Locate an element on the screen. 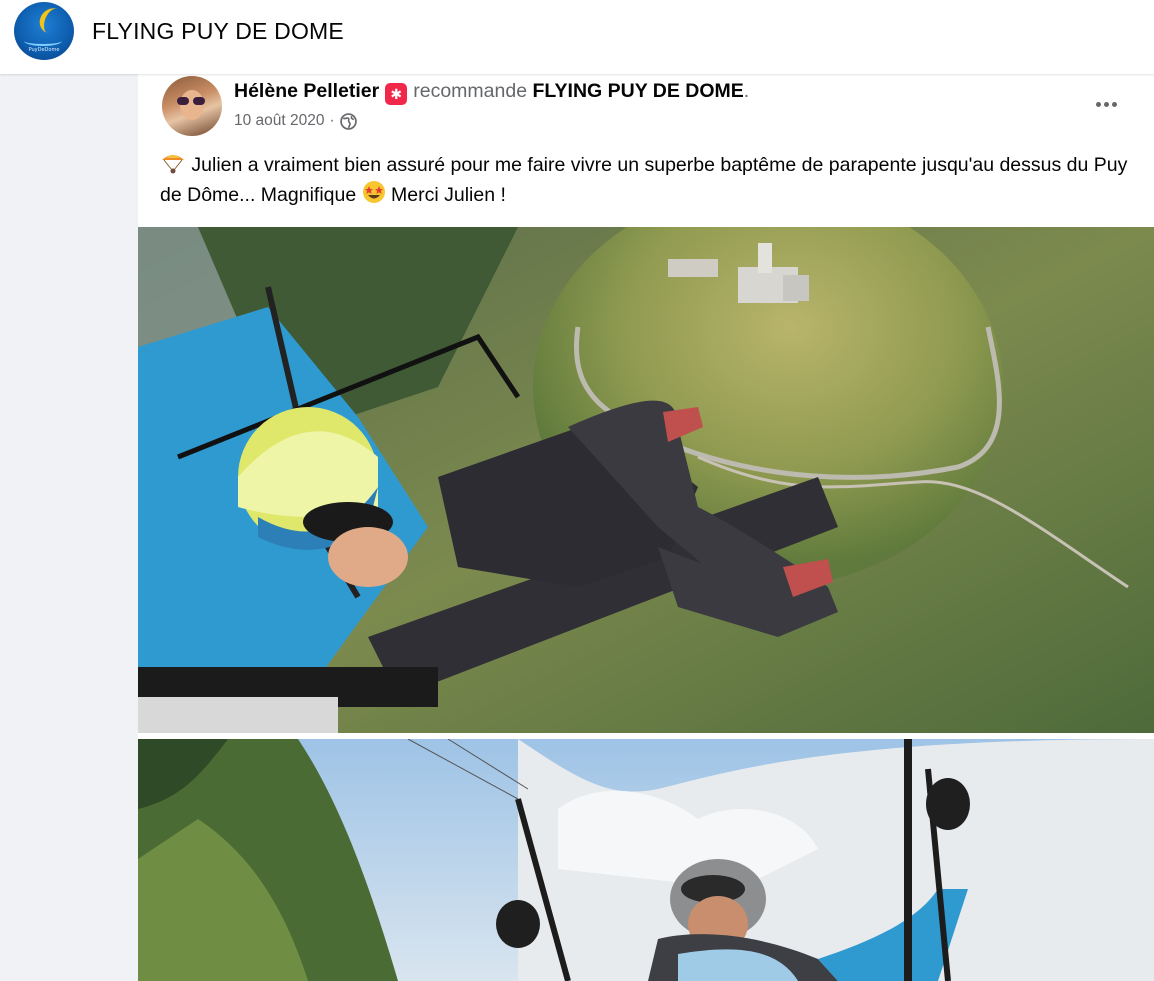 This screenshot has width=1154, height=981. more-options-icon is located at coordinates (1106, 104).